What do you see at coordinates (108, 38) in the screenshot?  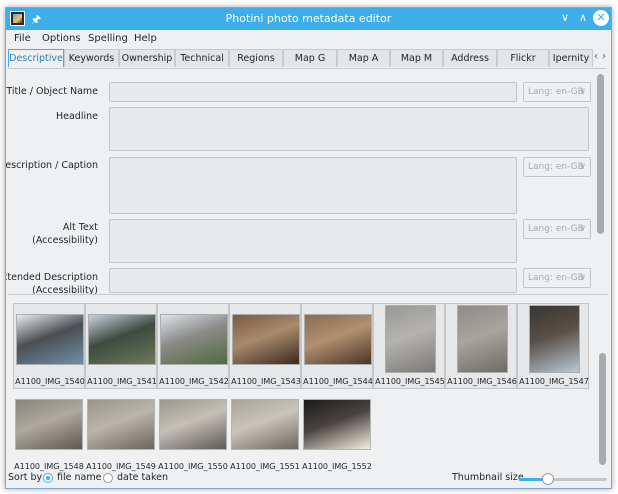 I see `menu-spelling: Spelling` at bounding box center [108, 38].